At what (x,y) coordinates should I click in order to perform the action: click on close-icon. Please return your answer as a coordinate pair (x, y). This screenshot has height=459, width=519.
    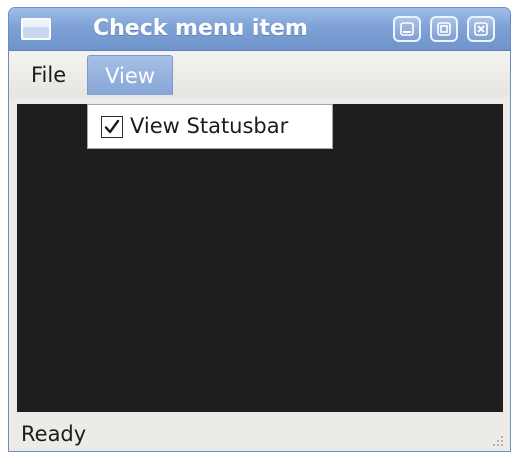
    Looking at the image, I should click on (481, 29).